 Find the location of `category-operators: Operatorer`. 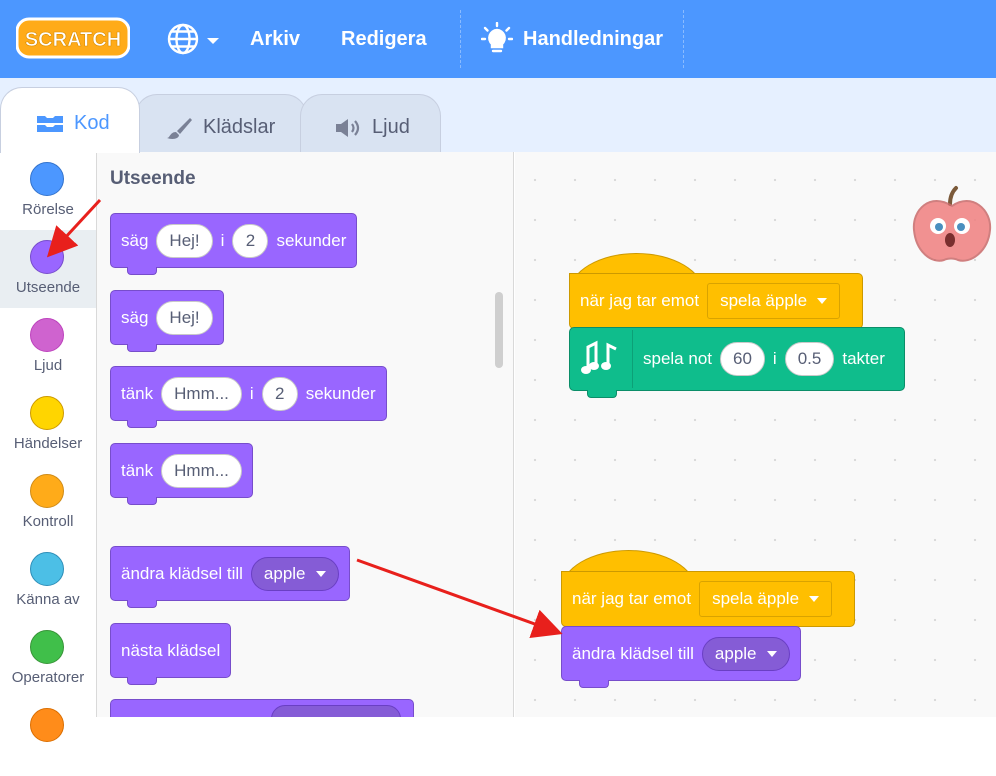

category-operators: Operatorer is located at coordinates (48, 659).